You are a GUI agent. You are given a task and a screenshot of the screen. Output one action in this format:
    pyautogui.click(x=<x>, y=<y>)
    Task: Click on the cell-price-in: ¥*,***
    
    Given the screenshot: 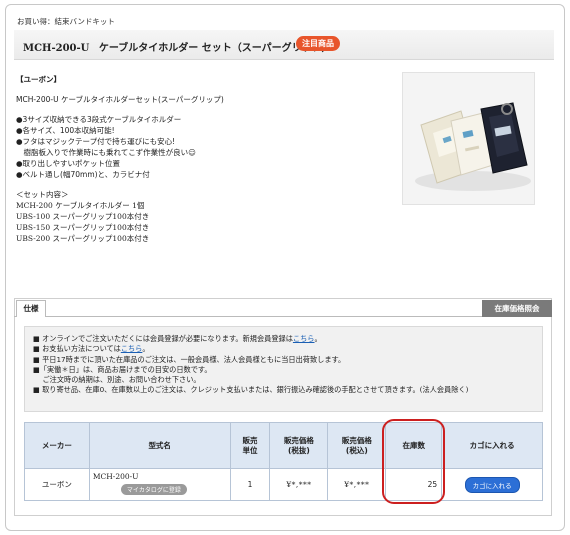 What is the action you would take?
    pyautogui.click(x=357, y=484)
    